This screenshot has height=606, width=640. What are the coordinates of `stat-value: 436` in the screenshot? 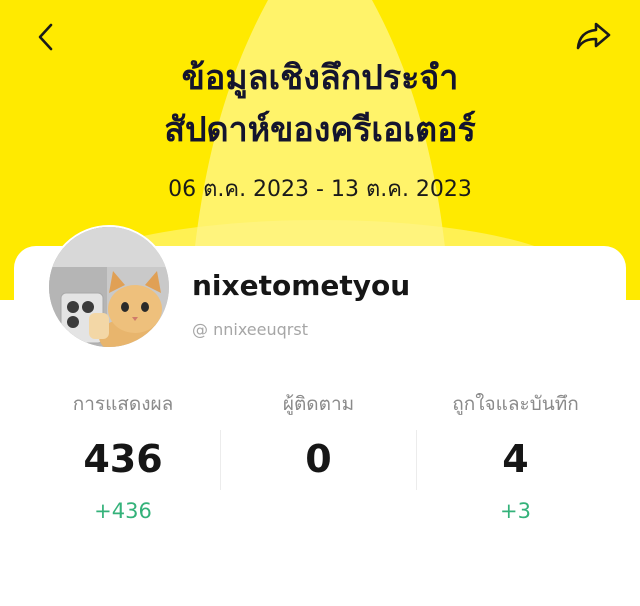 It's located at (123, 459).